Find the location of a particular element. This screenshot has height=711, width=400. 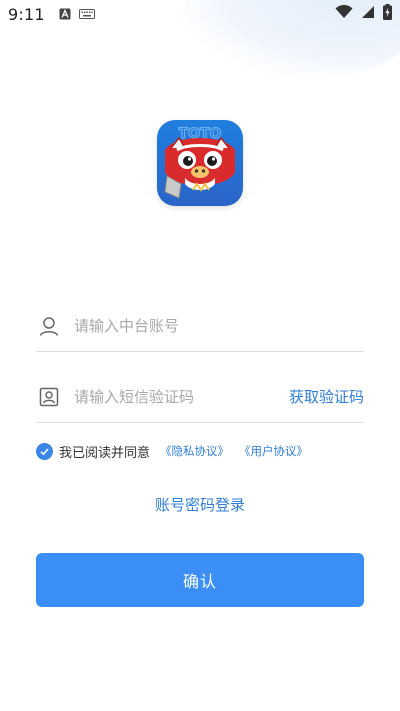

status-bar: 9:11 is located at coordinates (200, 14).